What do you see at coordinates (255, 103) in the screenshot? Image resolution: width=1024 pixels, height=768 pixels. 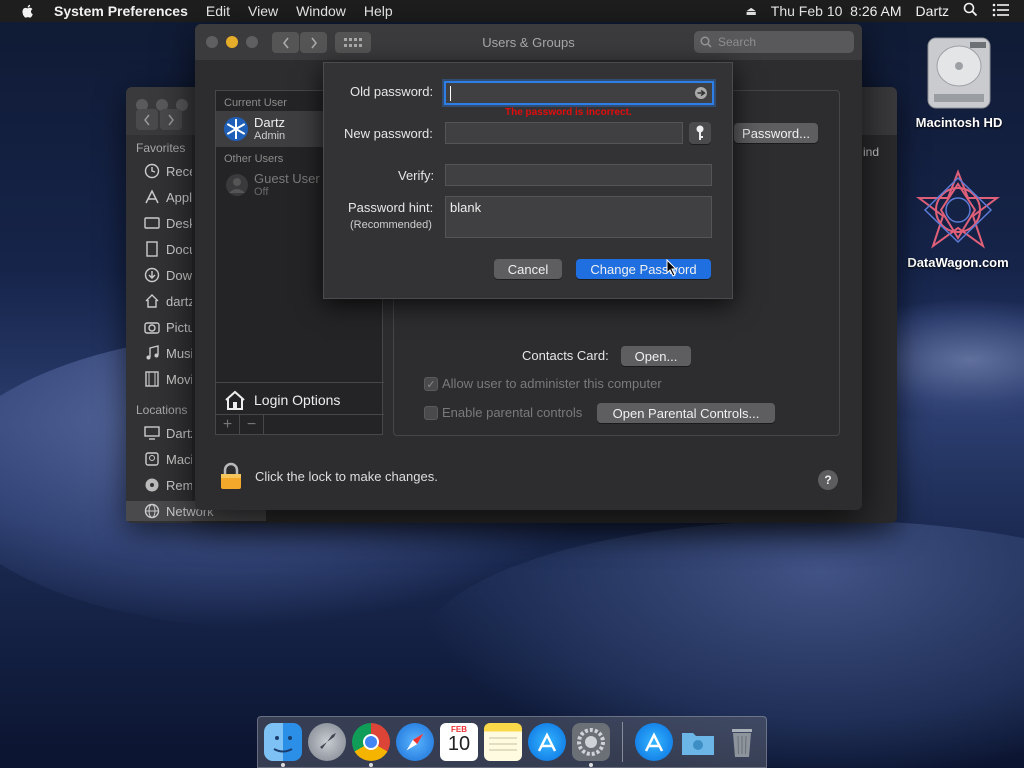 I see `current-user-header: Current User` at bounding box center [255, 103].